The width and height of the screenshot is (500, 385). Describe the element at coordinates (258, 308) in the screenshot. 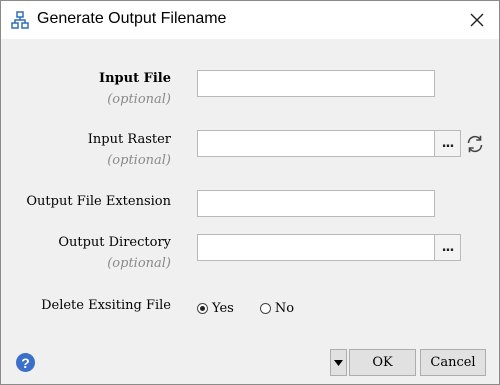

I see `delete-existing-radio-group: Yes No` at that location.